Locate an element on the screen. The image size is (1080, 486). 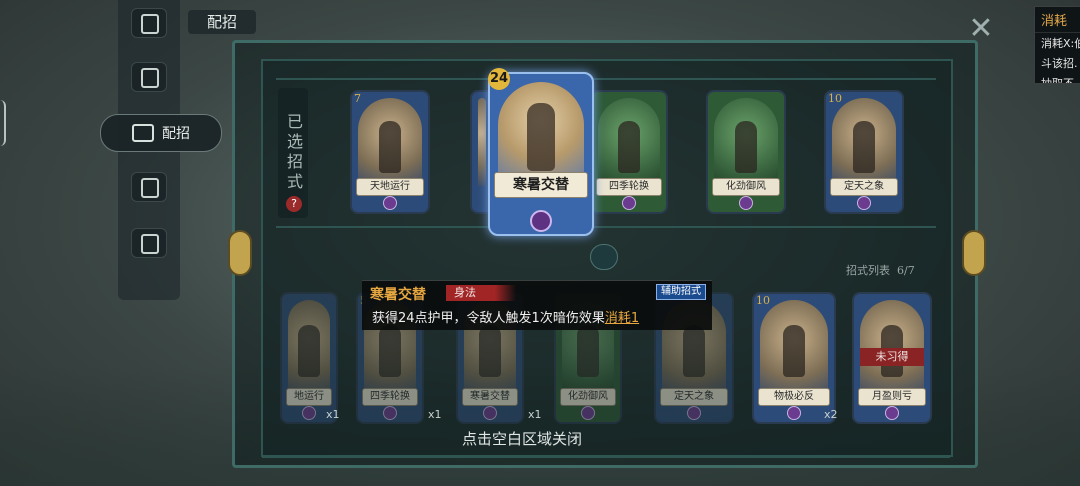
panel-knob-left is located at coordinates (240, 253).